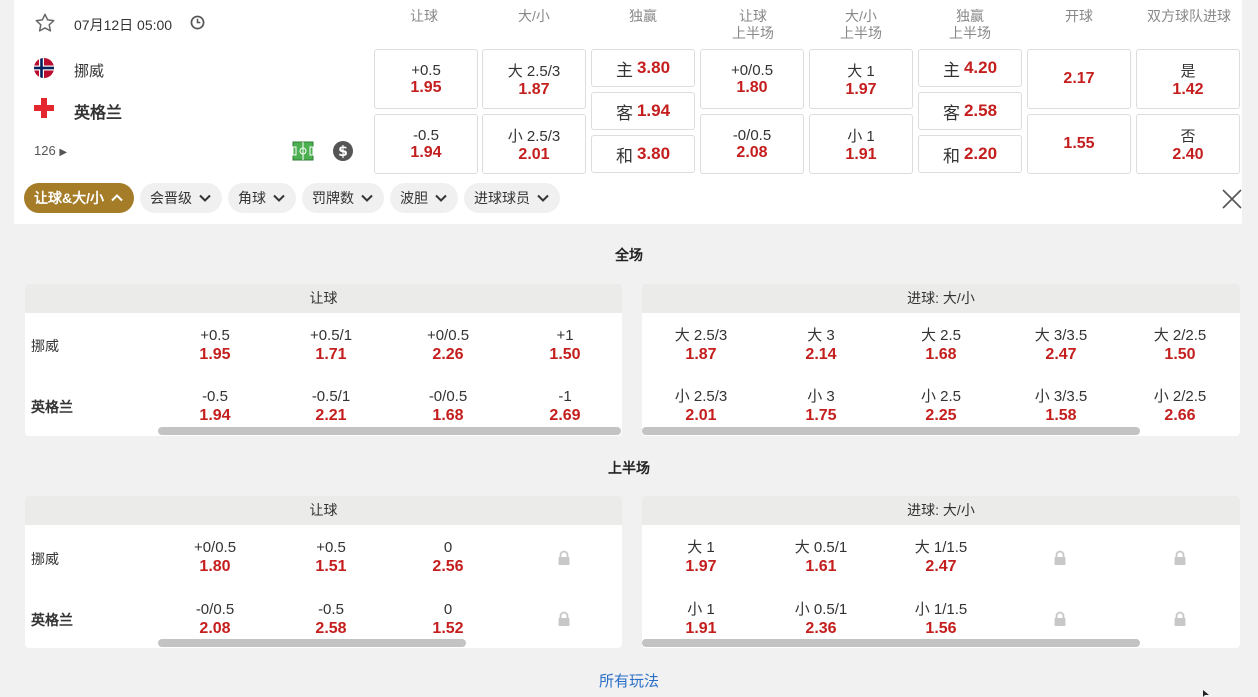 The width and height of the screenshot is (1258, 697). What do you see at coordinates (701, 557) in the screenshot?
I see `market-cell: 大 1 1.97` at bounding box center [701, 557].